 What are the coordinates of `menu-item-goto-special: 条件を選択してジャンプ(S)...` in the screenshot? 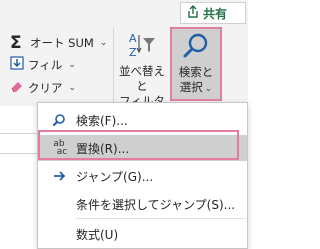 It's located at (142, 204).